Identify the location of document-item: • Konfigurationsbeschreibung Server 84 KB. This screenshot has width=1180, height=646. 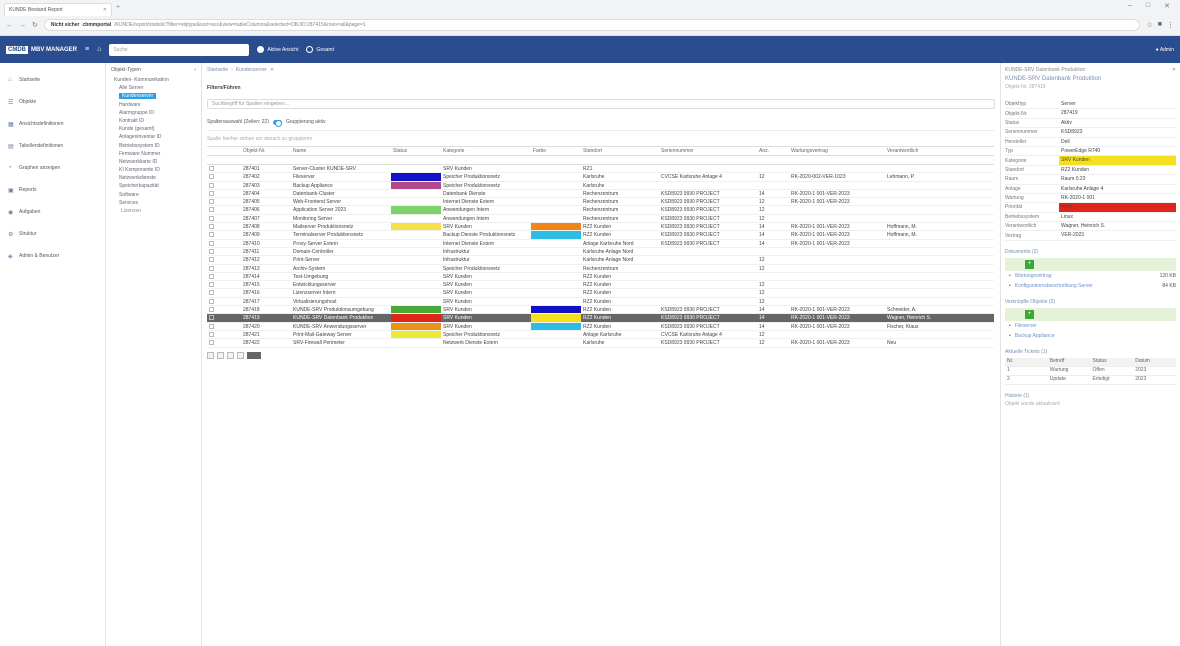
(1090, 286).